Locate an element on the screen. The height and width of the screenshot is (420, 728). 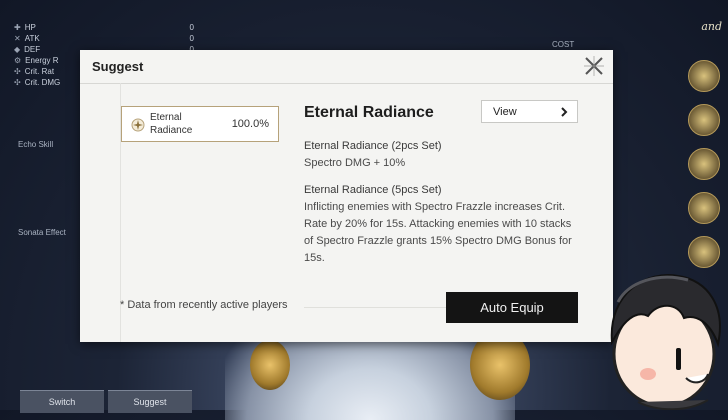
crit-dmg-icon: ✣ is located at coordinates (17, 82).